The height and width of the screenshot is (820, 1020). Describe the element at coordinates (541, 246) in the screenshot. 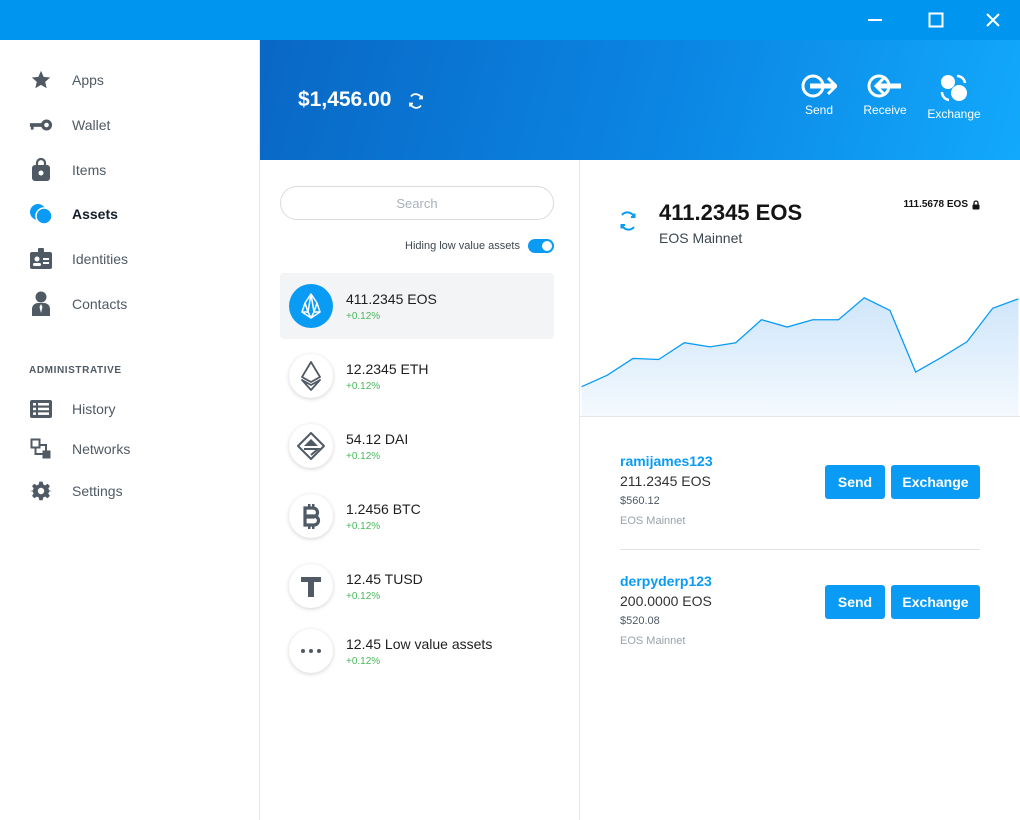

I see `hide-low-value-toggle` at that location.